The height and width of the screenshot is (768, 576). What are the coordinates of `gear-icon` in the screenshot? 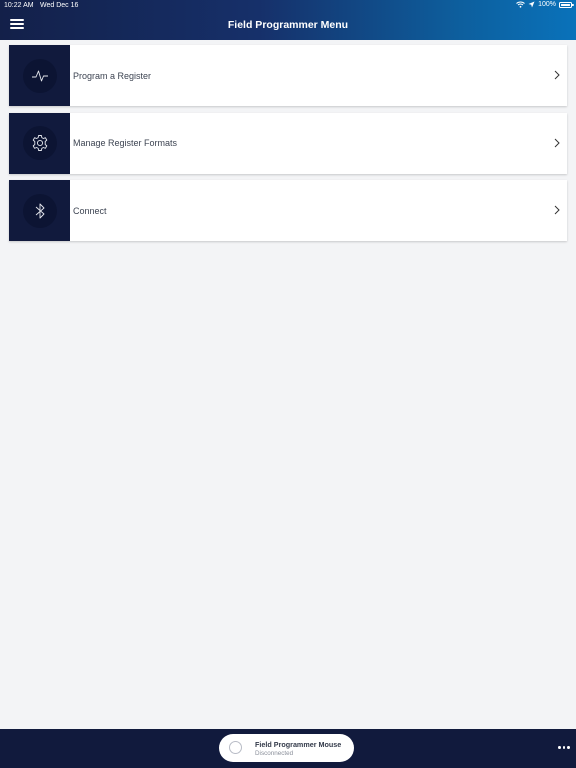 It's located at (39, 143).